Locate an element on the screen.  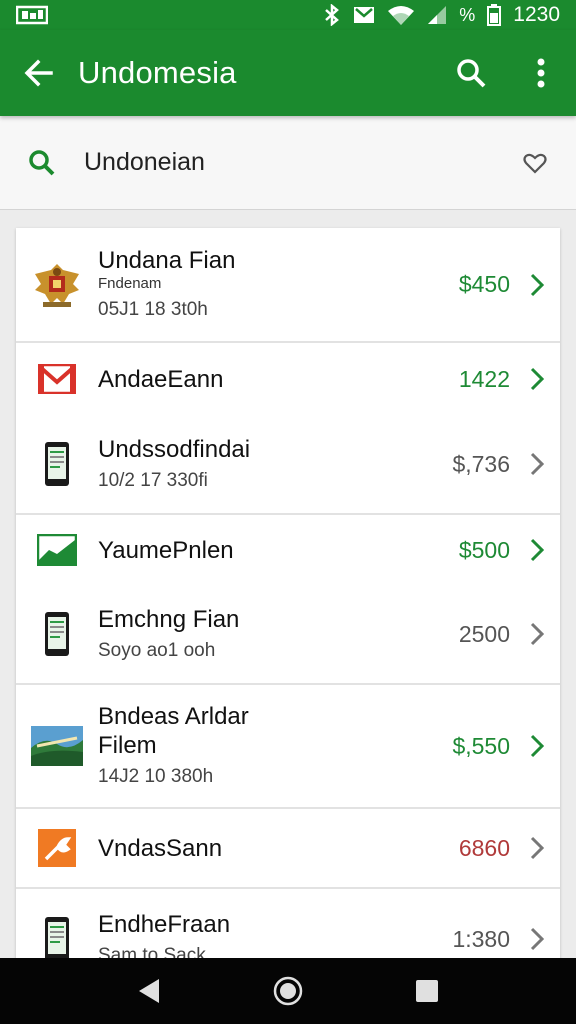
item-subtitle: Soyo ao1 ooh is located at coordinates (157, 650).